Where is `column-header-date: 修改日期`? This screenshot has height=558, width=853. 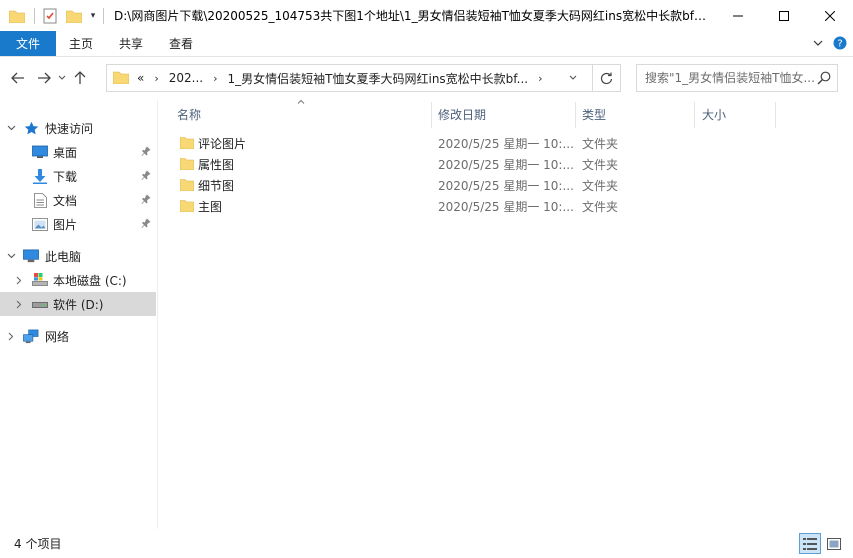
column-header-date: 修改日期 is located at coordinates (462, 114).